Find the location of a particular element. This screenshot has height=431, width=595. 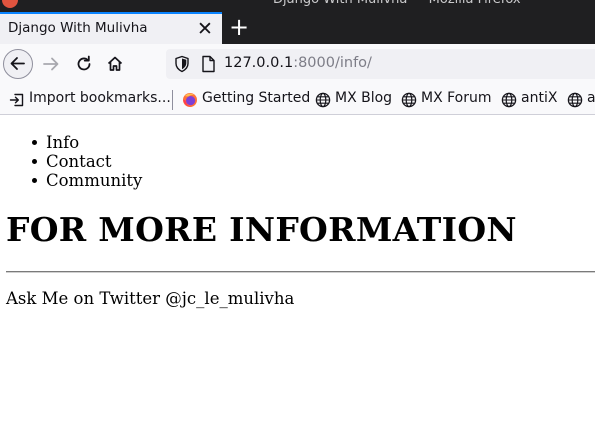

bookmarks-separator is located at coordinates (172, 100).